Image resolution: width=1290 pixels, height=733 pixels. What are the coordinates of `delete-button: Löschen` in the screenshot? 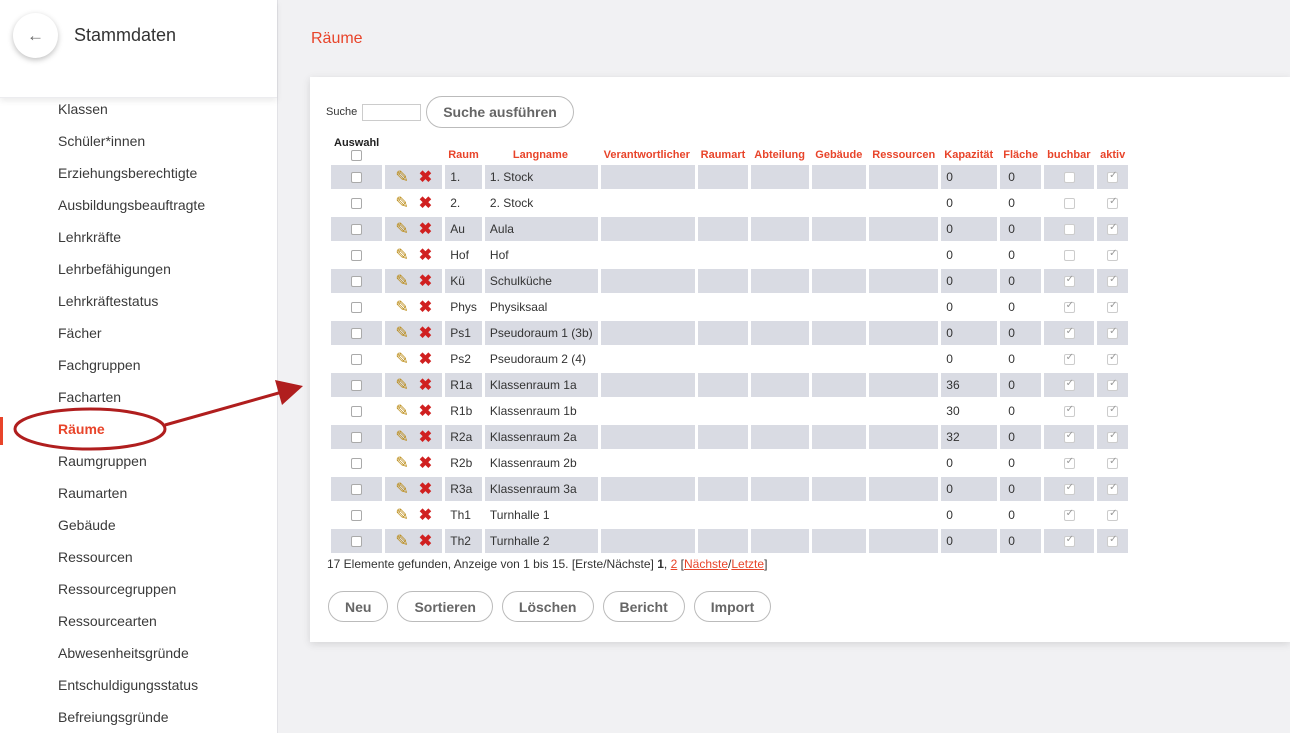 It's located at (547, 606).